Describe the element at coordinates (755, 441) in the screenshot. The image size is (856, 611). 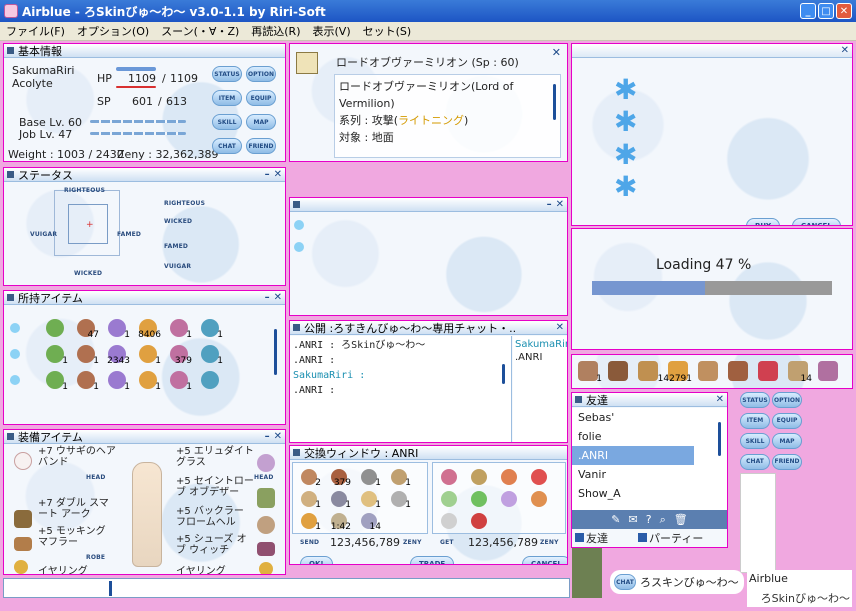
I see `mini-skill-button: SKILL` at that location.